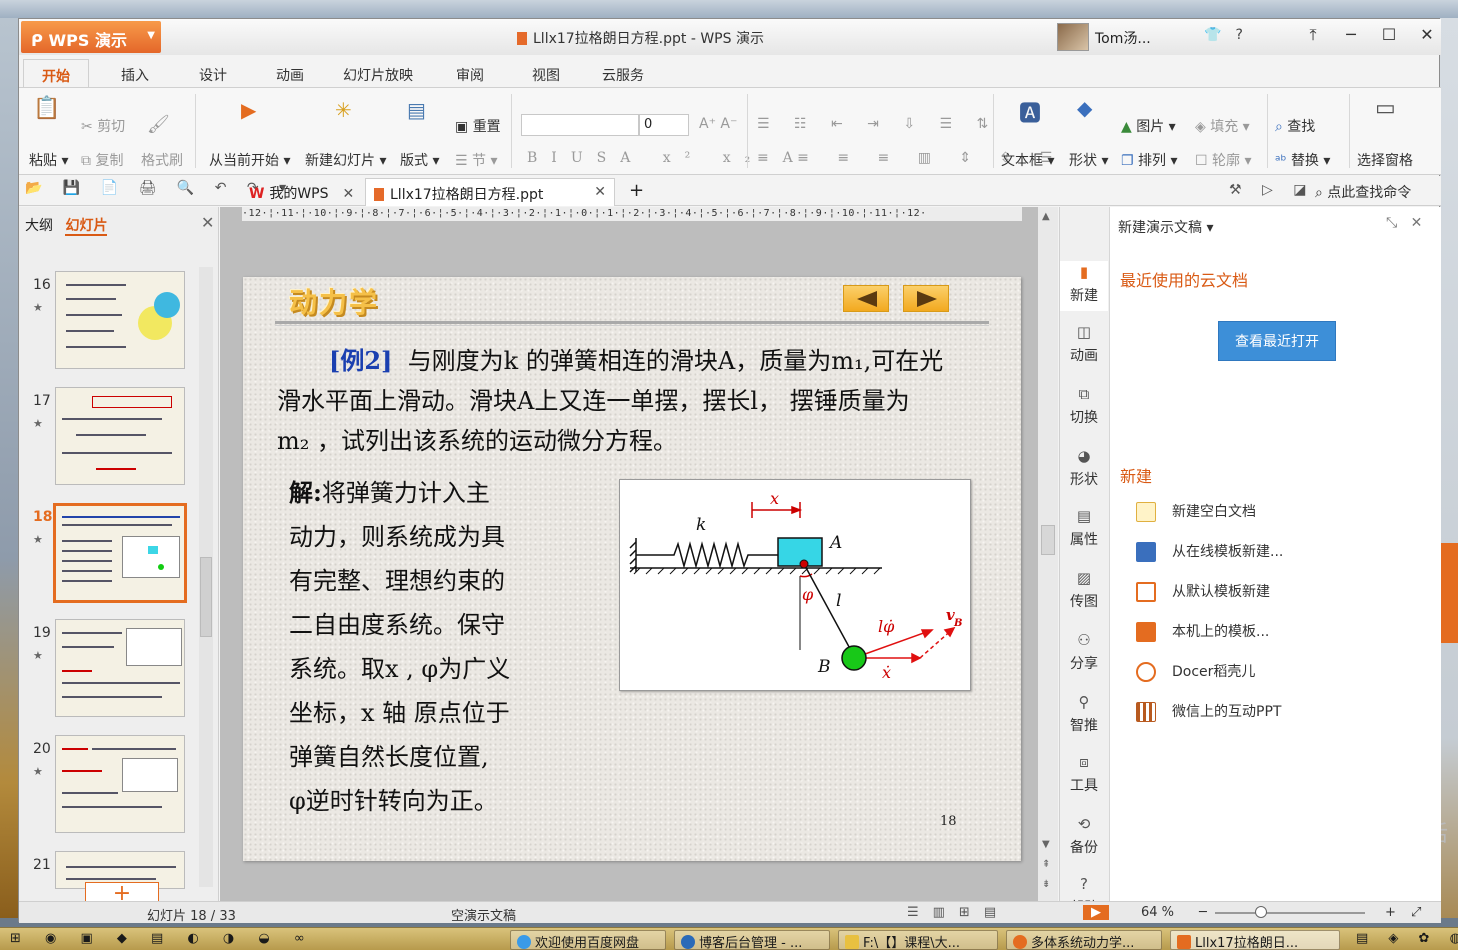 The image size is (1458, 950). Describe the element at coordinates (249, 160) in the screenshot. I see `from-current-button: 从当前开始 ▾` at that location.